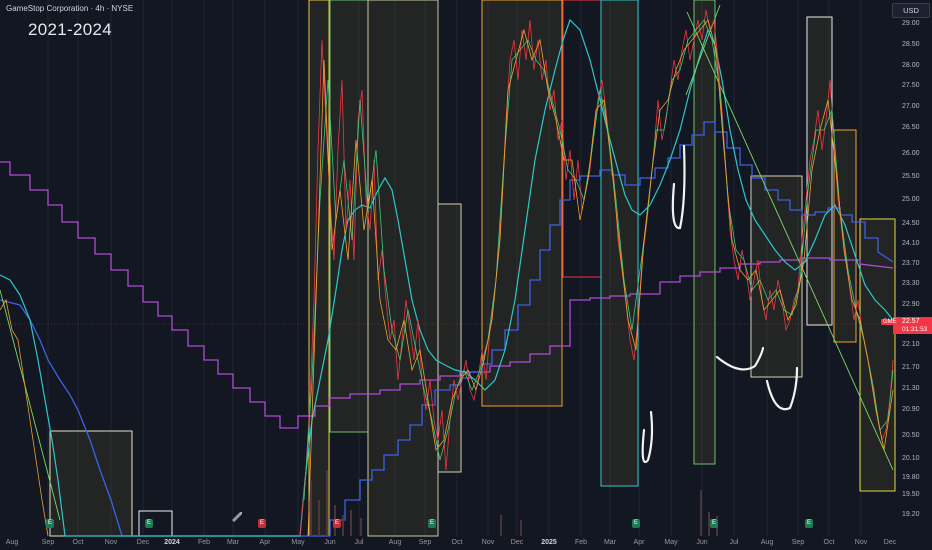 This screenshot has width=932, height=550. I want to click on price-tick: 27.00, so click(911, 106).